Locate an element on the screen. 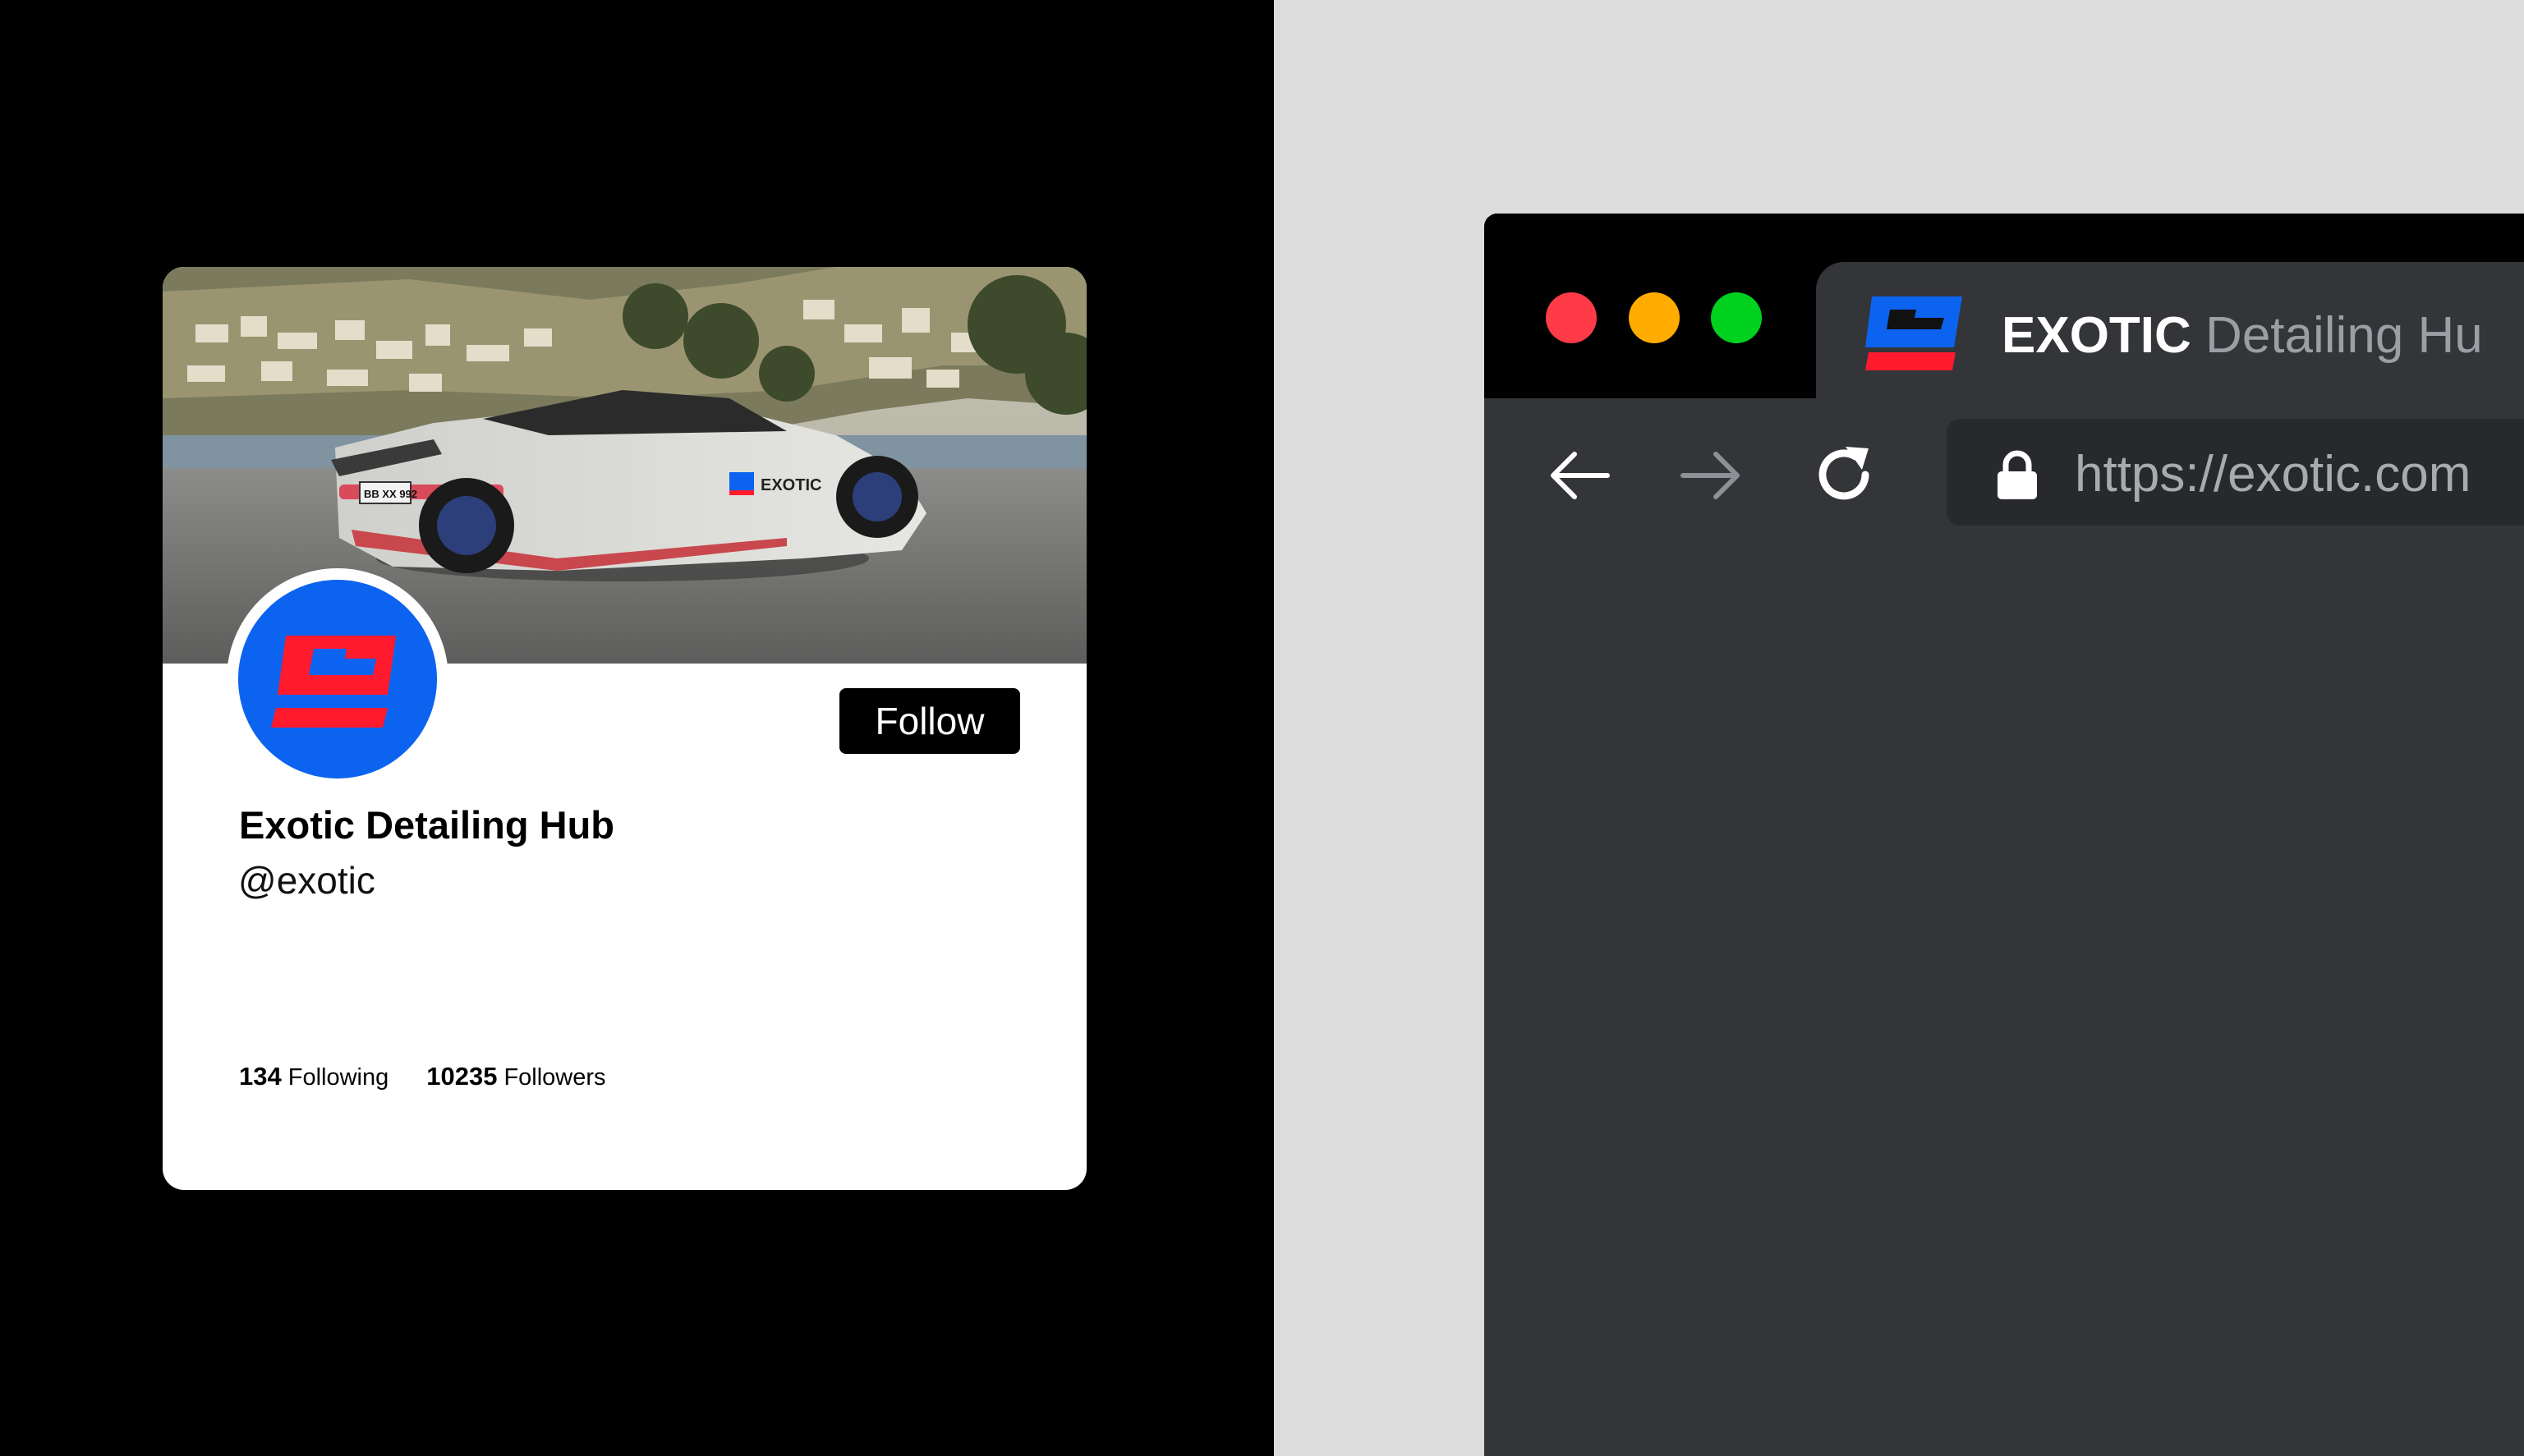  following-count: 134 is located at coordinates (260, 1076).